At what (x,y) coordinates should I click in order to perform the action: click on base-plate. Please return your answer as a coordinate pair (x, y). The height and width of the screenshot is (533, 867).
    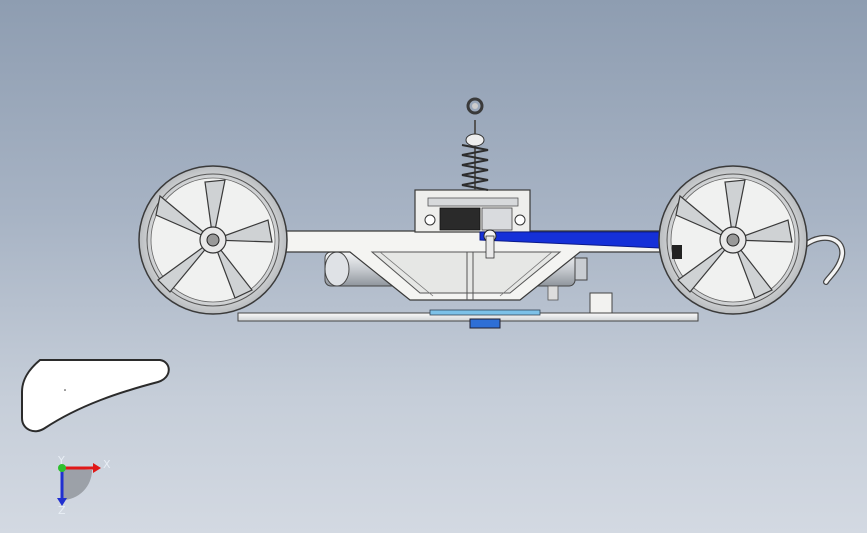
    Looking at the image, I should click on (468, 319).